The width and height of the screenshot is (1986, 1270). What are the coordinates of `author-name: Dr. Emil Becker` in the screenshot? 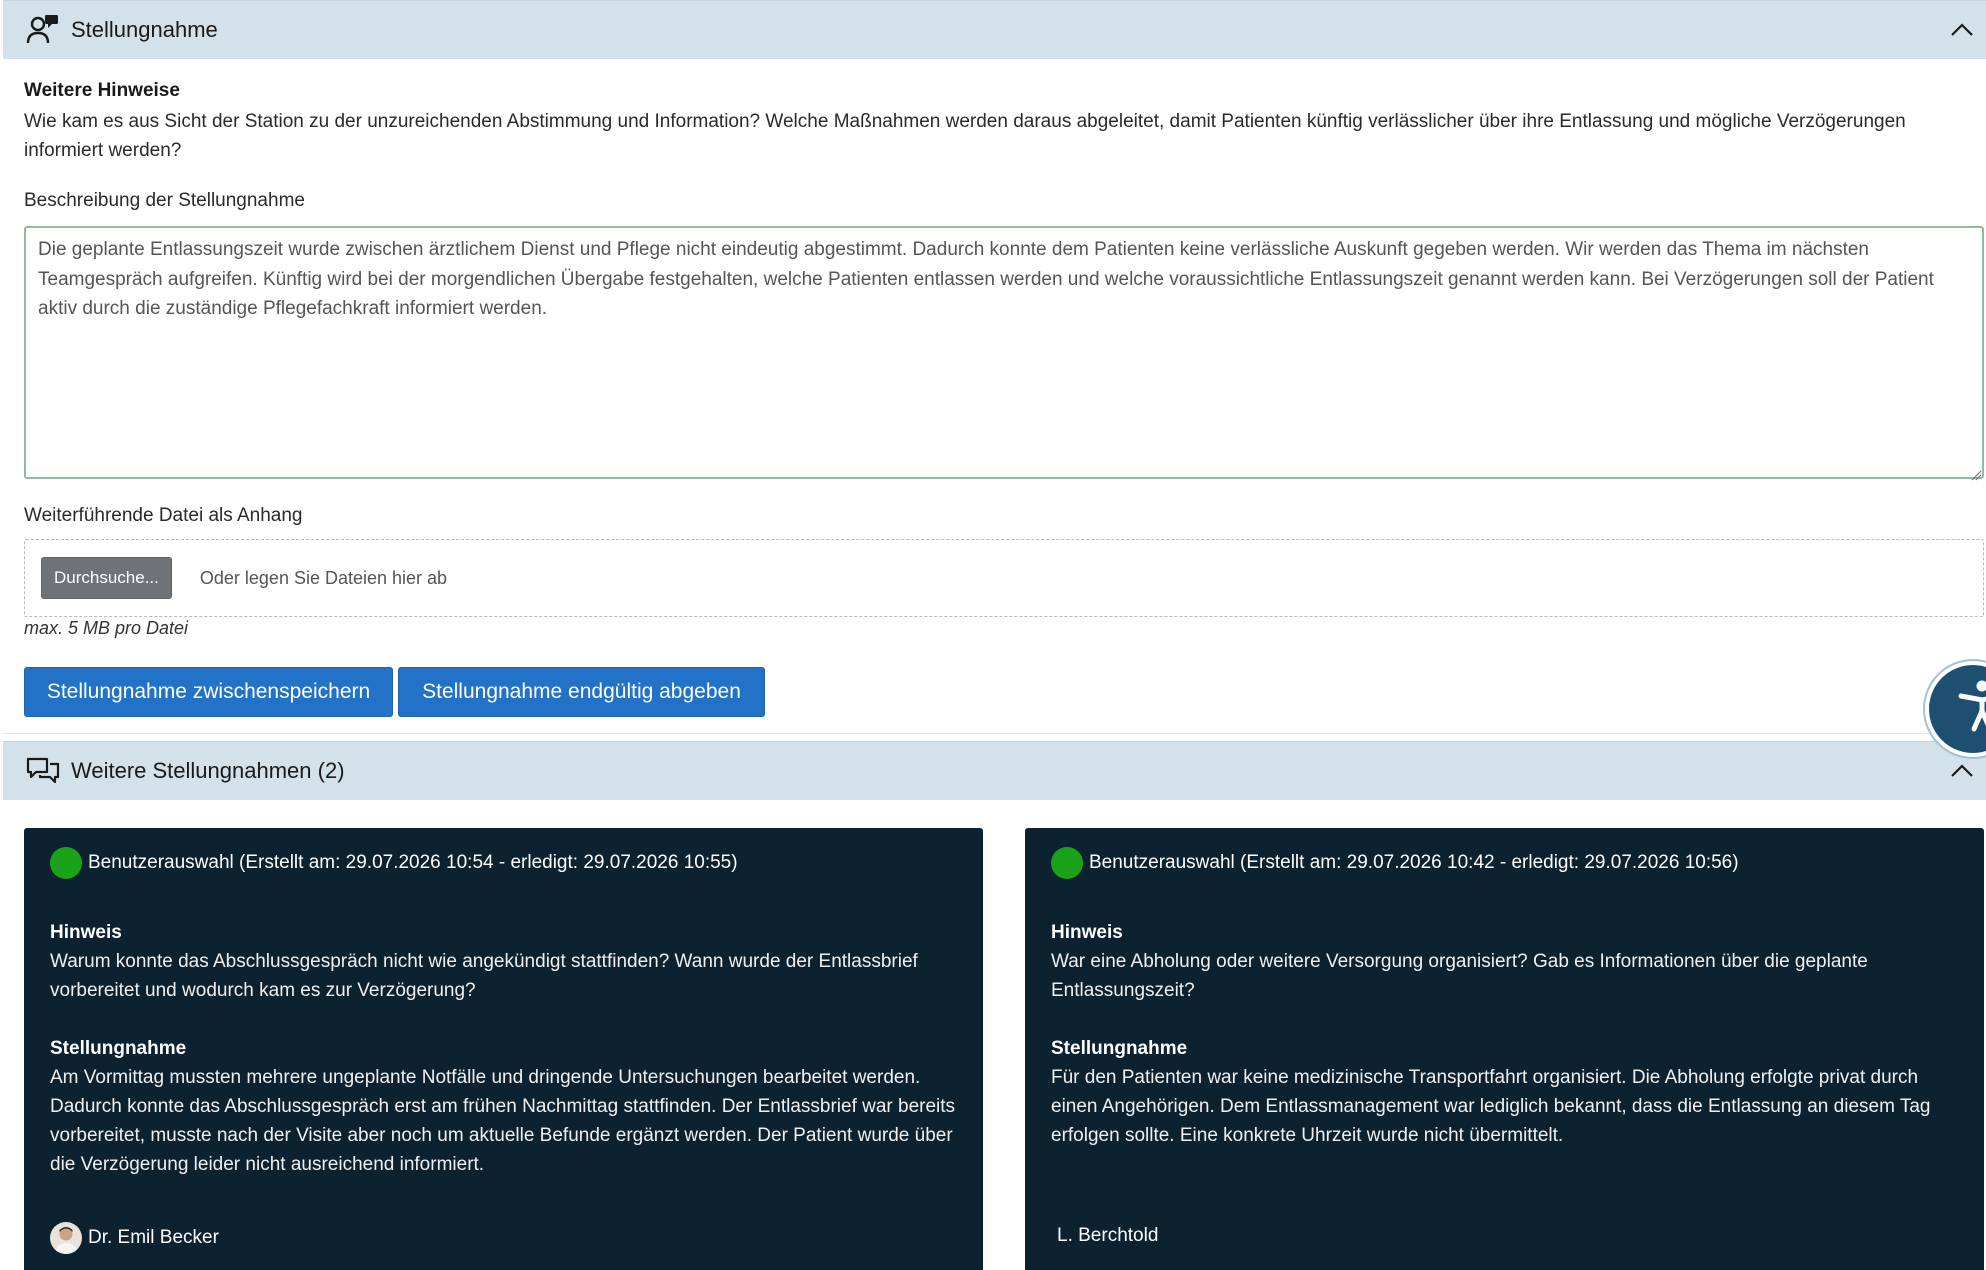 It's located at (153, 1237).